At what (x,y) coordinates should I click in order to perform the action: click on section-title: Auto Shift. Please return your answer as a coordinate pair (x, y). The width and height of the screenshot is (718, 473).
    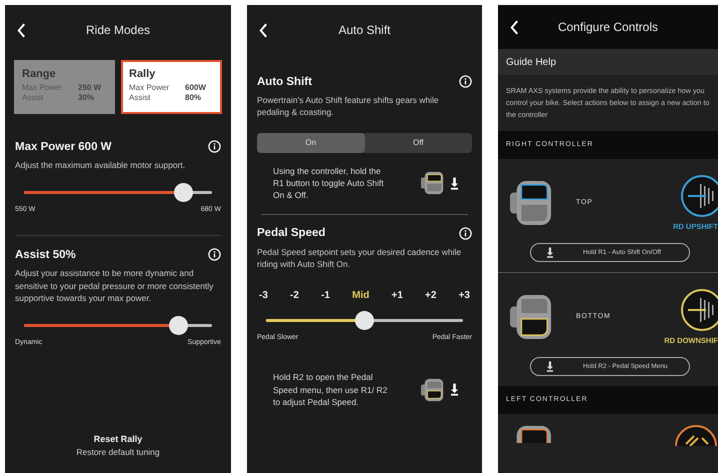
    Looking at the image, I should click on (284, 82).